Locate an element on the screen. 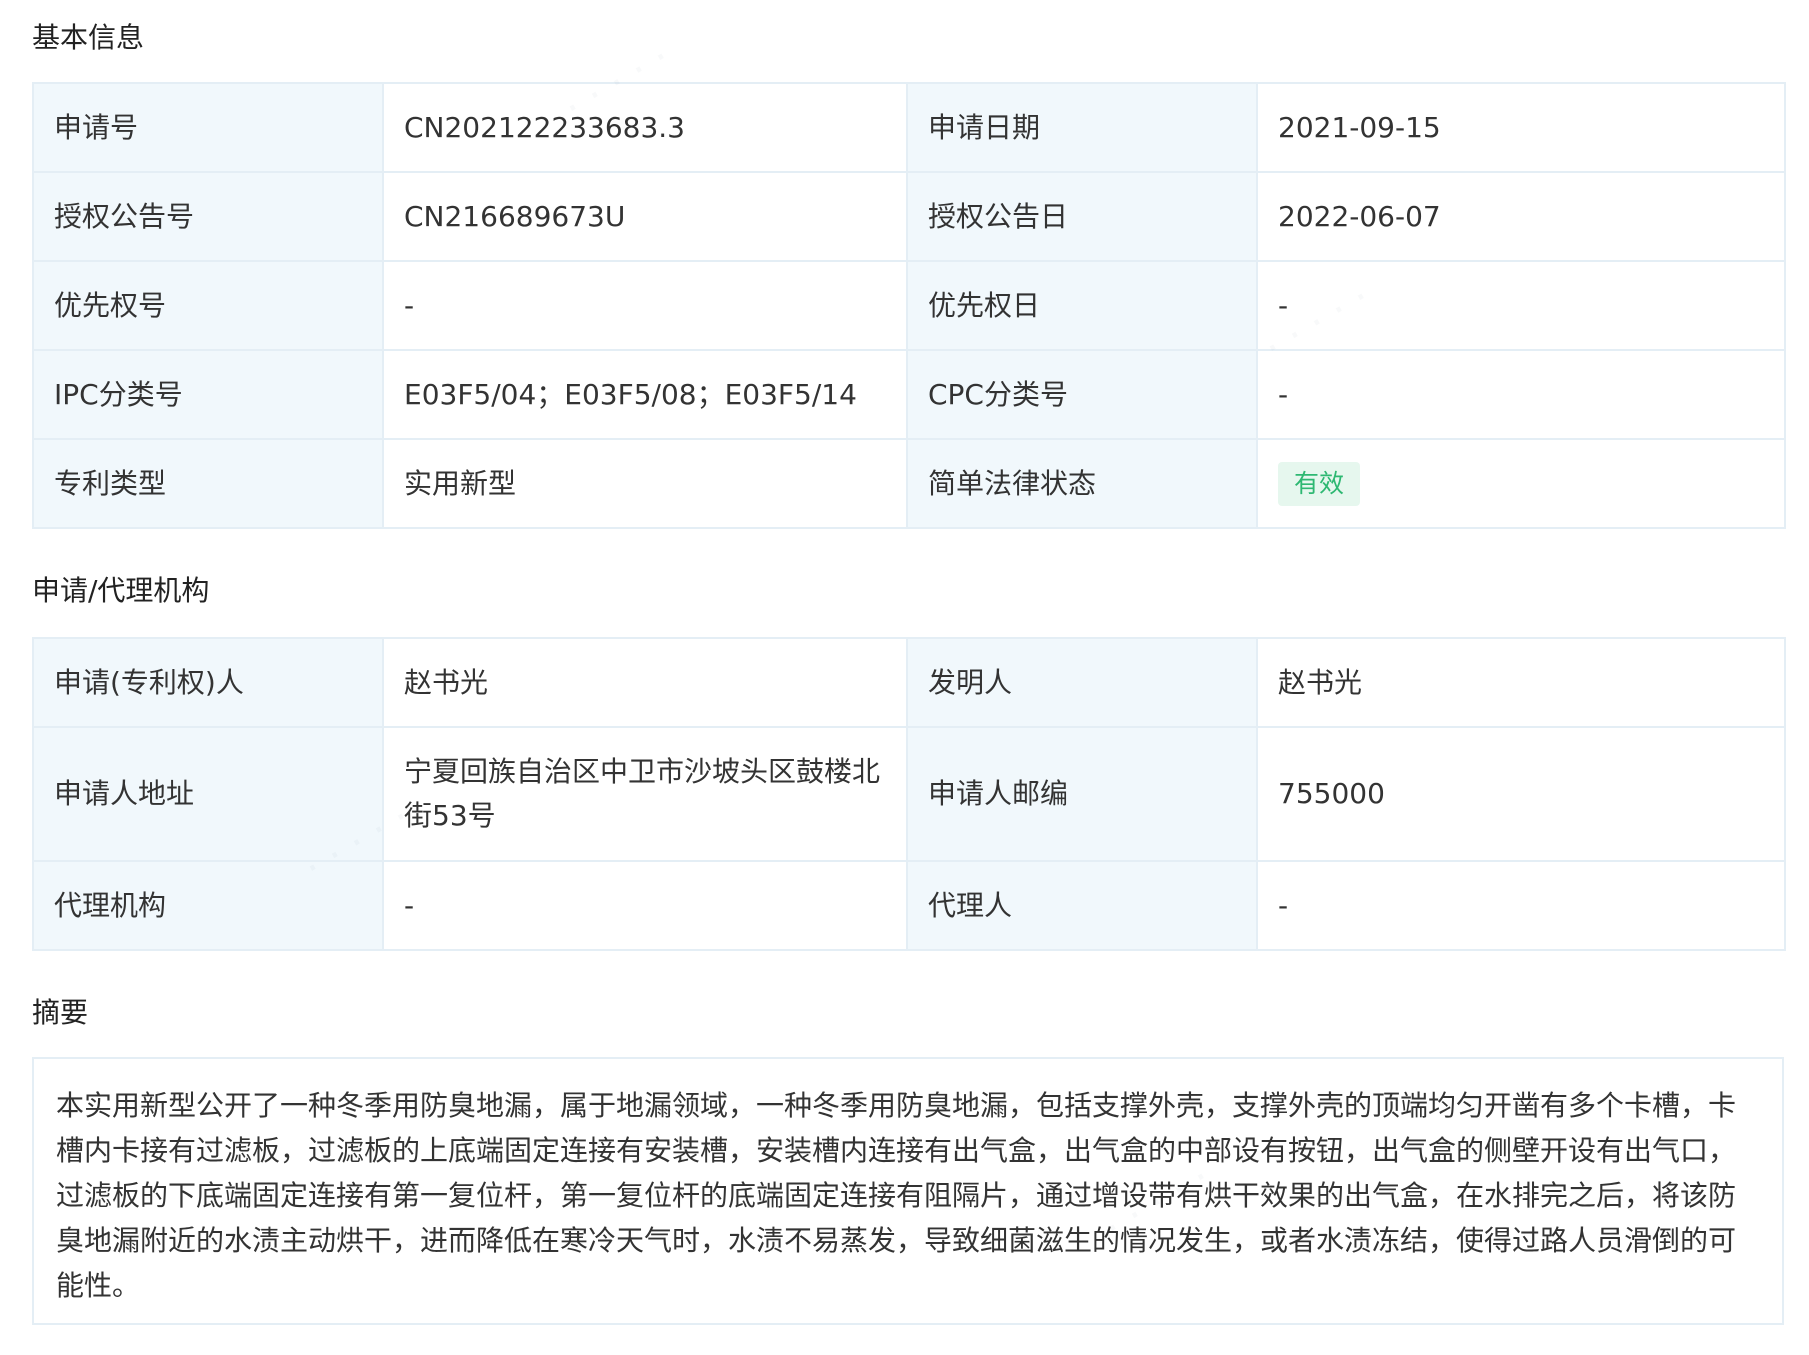  table-row: 申请人地址 宁夏回族自治区中卫市沙坡头区鼓楼北街53号 申请人邮编 755000 is located at coordinates (909, 794).